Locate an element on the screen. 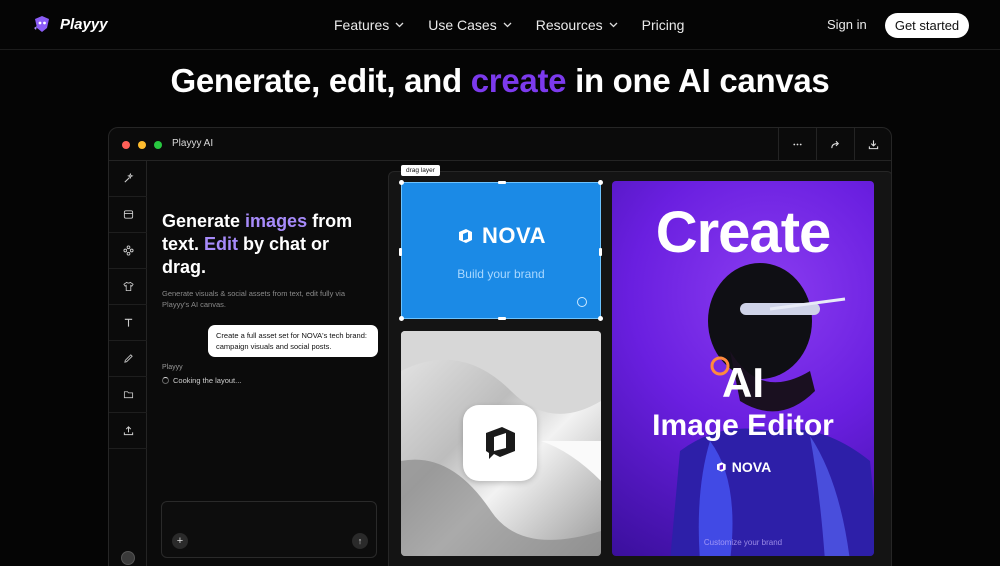 The height and width of the screenshot is (566, 1000). brand-tagline: Build your brand is located at coordinates (501, 274).